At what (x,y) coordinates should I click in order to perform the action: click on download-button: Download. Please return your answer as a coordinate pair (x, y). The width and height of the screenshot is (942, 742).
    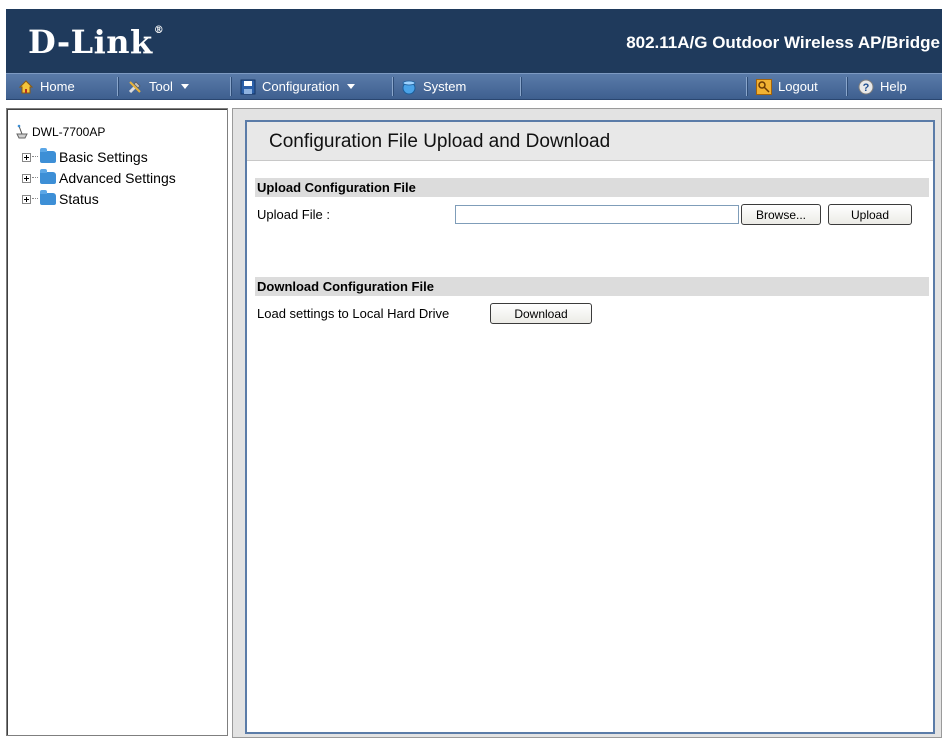
    Looking at the image, I should click on (541, 313).